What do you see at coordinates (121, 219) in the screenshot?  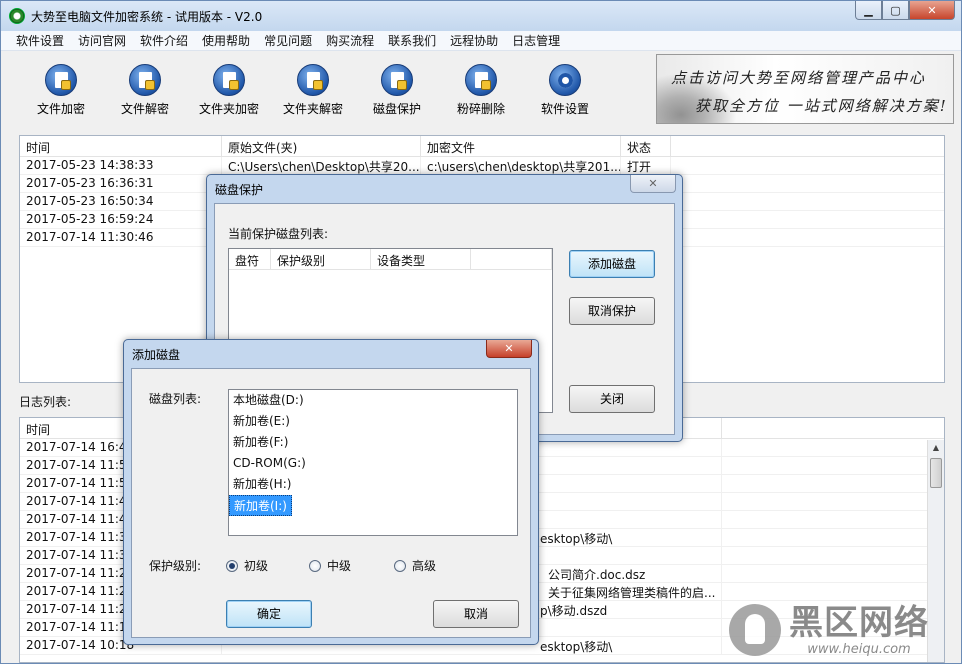 I see `cell-time: 2017-05-23 16:59:24` at bounding box center [121, 219].